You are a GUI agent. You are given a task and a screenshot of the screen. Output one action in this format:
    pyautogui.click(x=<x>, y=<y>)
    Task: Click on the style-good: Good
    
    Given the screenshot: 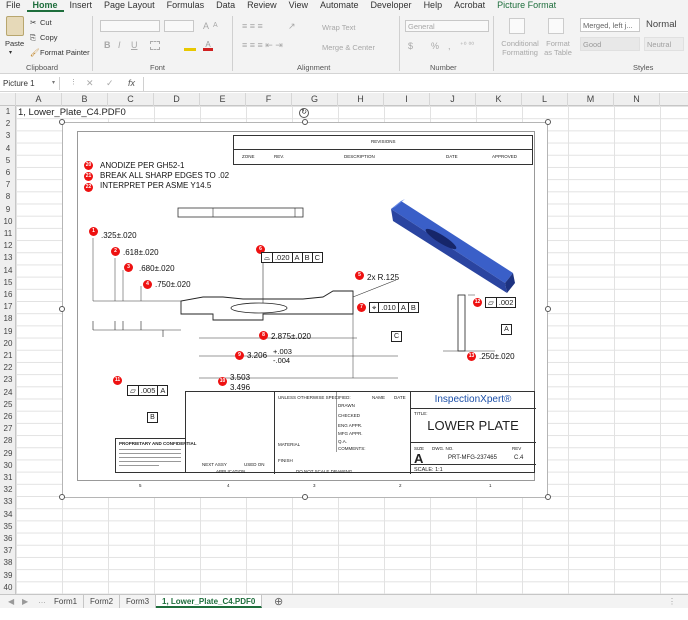 What is the action you would take?
    pyautogui.click(x=610, y=44)
    